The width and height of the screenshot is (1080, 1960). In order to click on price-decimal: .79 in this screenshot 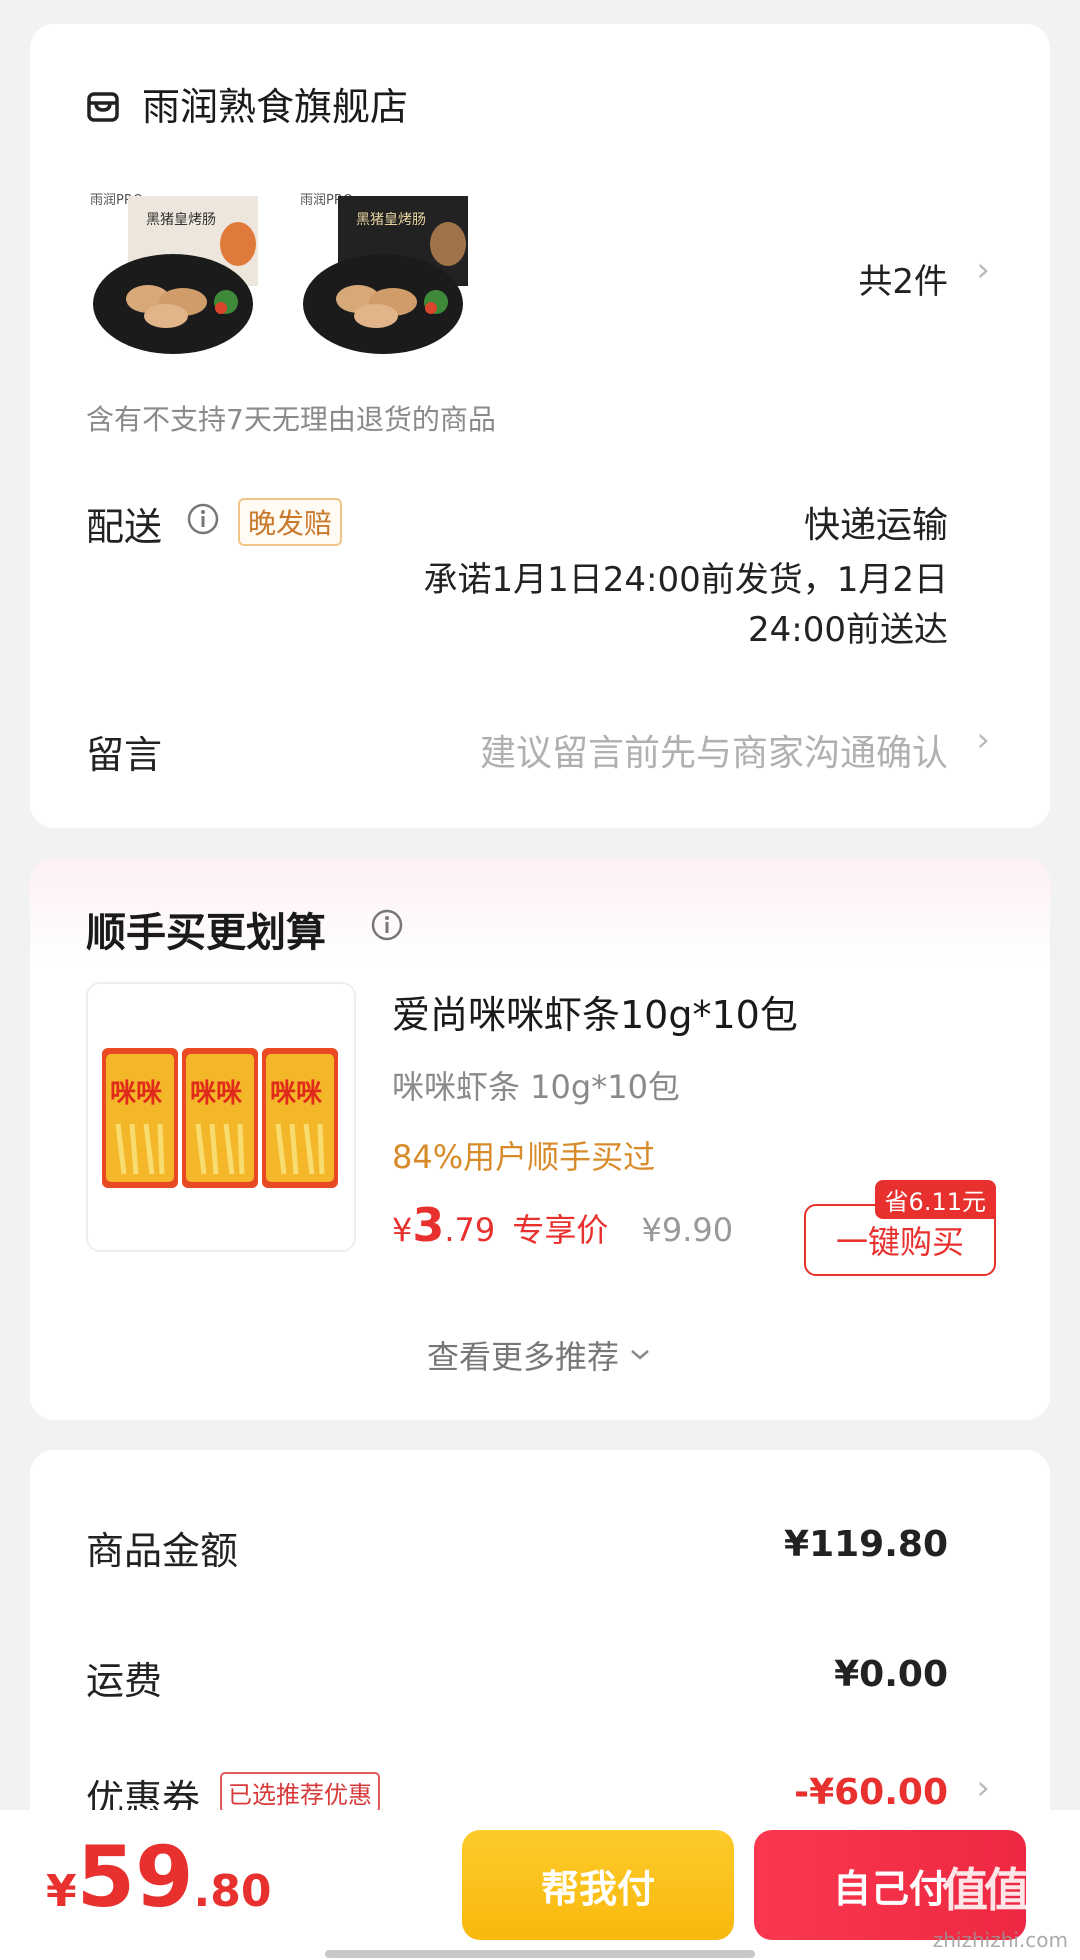, I will do `click(470, 1230)`.